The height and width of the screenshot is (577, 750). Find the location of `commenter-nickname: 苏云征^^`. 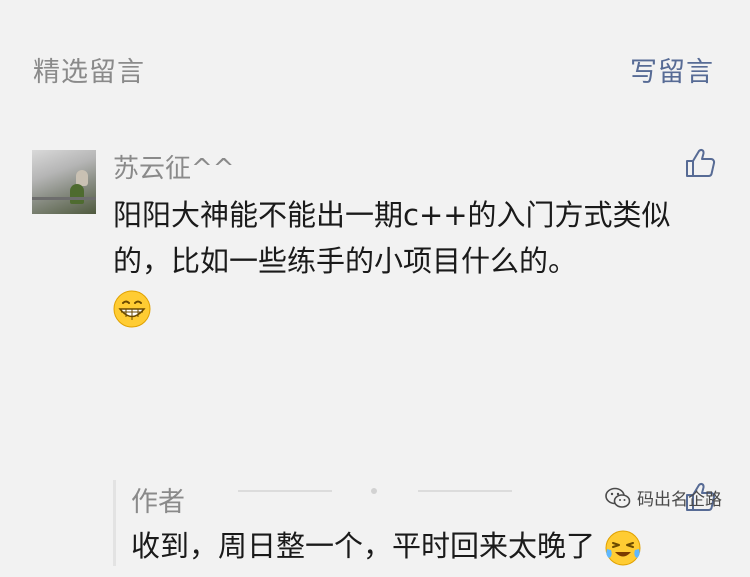

commenter-nickname: 苏云征^^ is located at coordinates (174, 169).